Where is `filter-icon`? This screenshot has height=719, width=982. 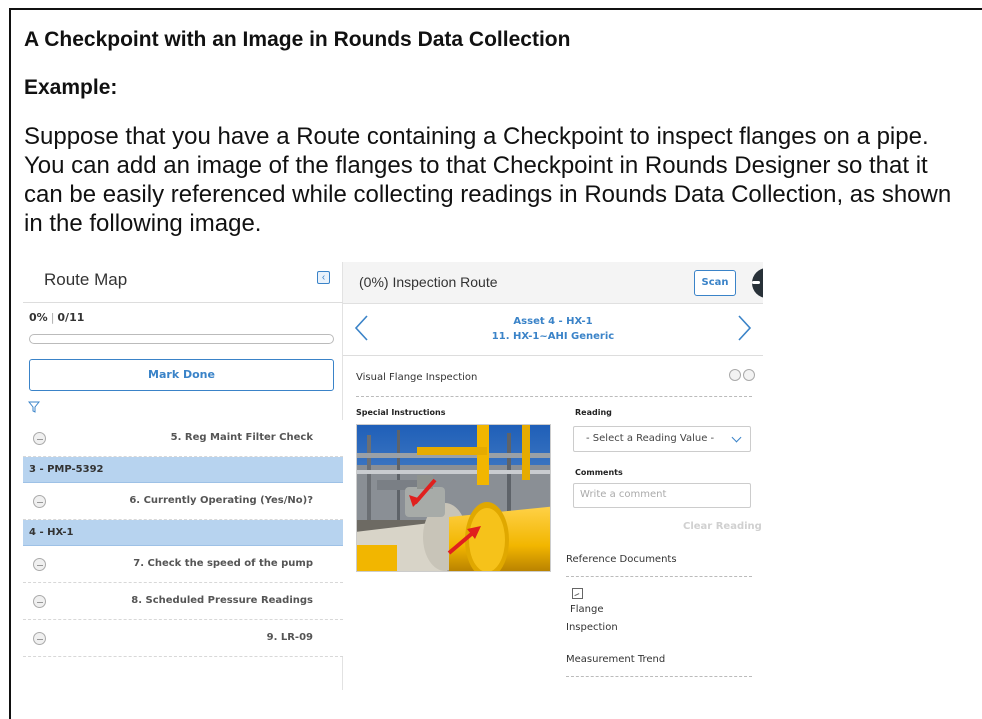 filter-icon is located at coordinates (34, 407).